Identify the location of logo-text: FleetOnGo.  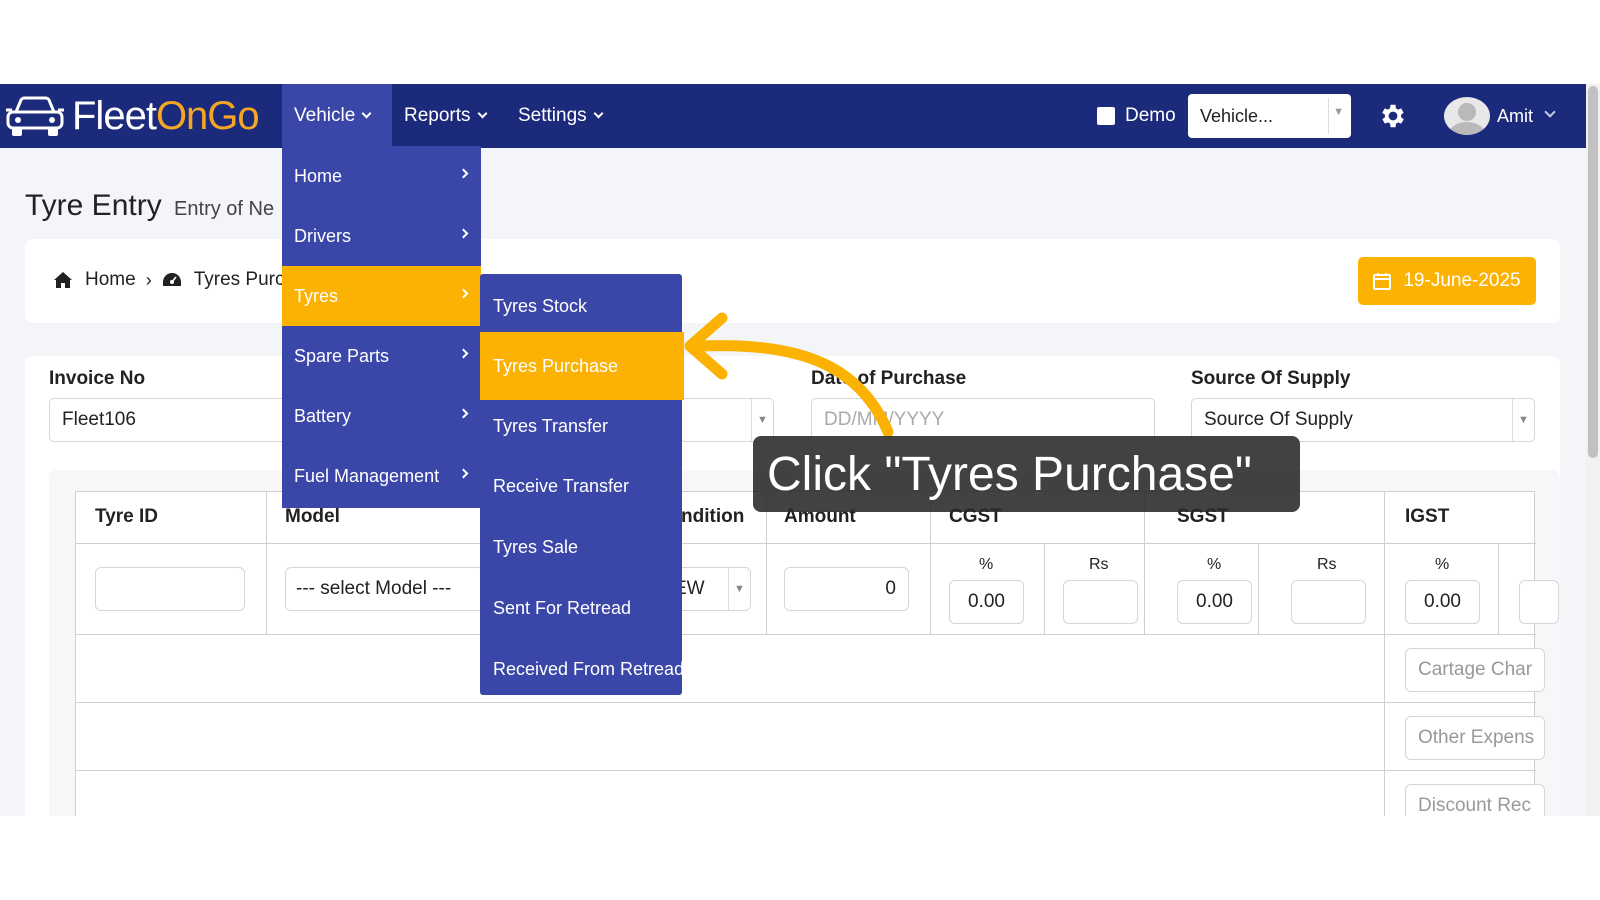
(166, 116).